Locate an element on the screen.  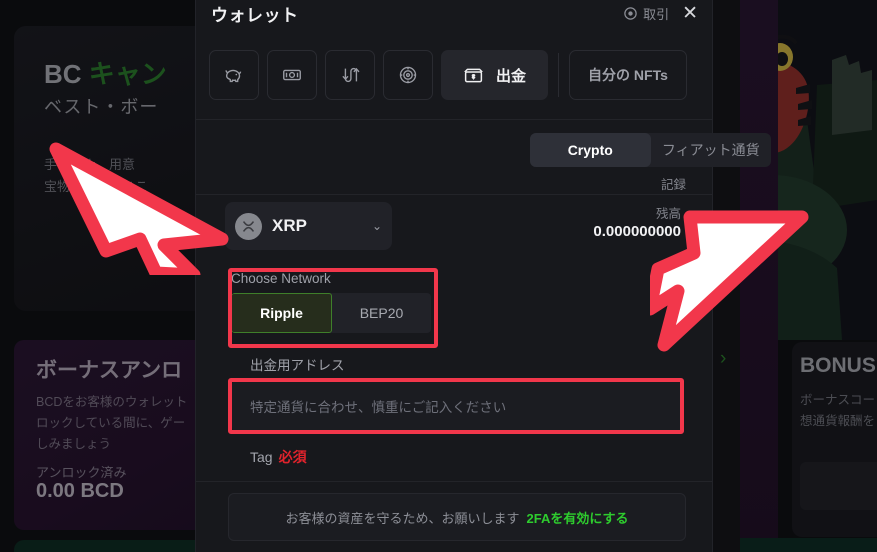
coin-selector-row: XRP ⌄ 残高 0.000000000 is located at coordinates (454, 227).